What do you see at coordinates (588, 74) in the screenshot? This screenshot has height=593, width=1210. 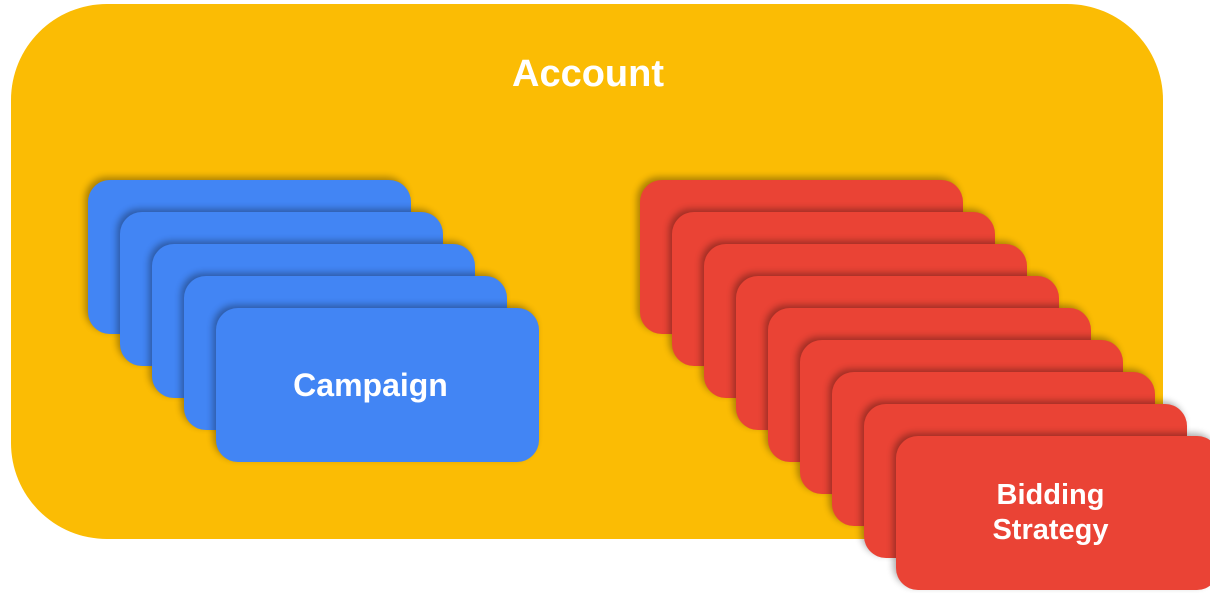 I see `account-label: Account` at bounding box center [588, 74].